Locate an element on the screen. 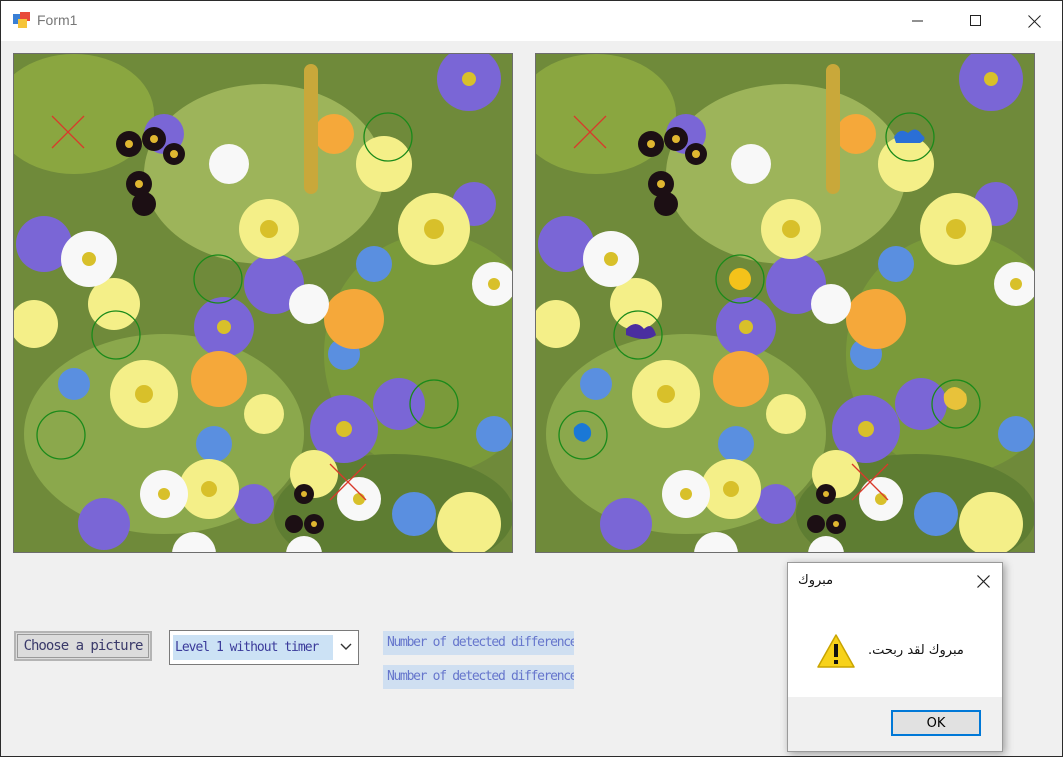  detected-differences-label-1: Number of detected differences: 5 is located at coordinates (478, 643).